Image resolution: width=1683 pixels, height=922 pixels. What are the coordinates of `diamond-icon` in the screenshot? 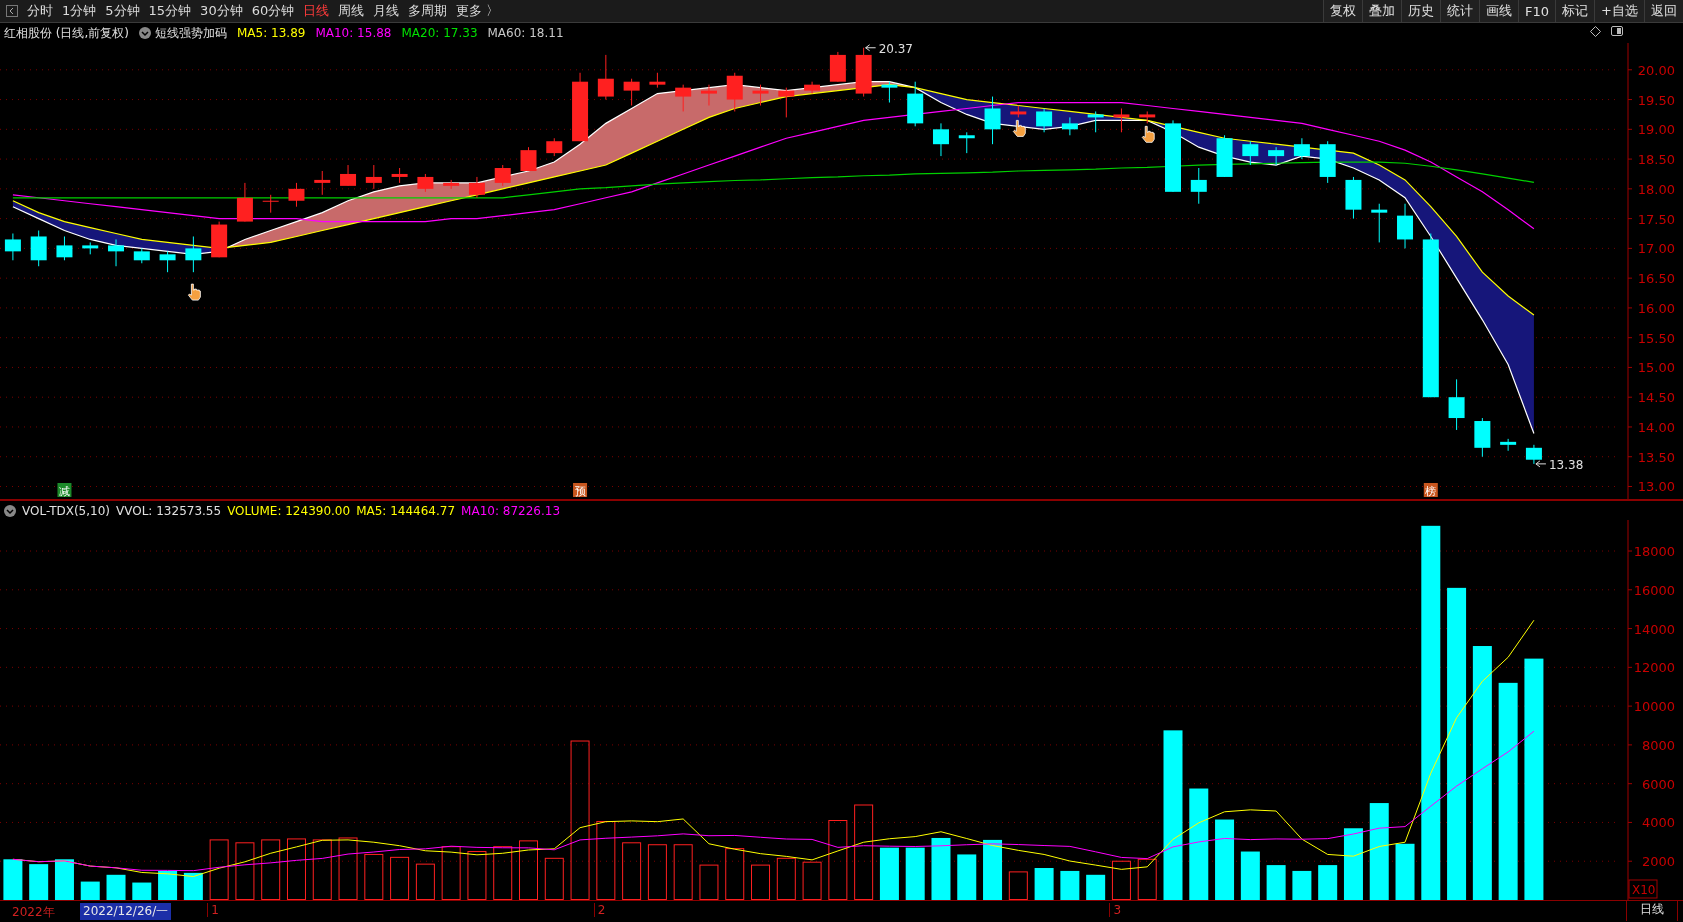 It's located at (1595, 32).